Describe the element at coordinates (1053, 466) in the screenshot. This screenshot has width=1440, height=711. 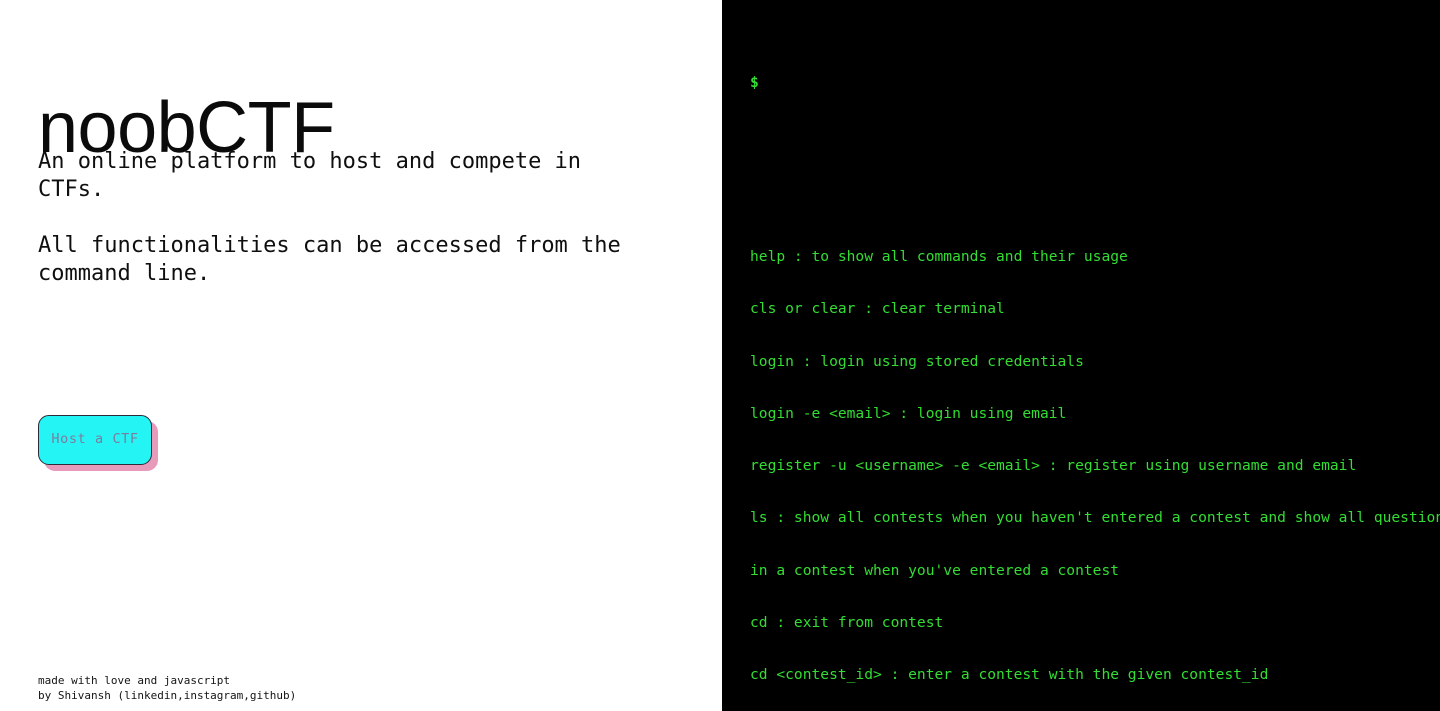
I see `terminal-line: register -u <username> -e <email>` at that location.